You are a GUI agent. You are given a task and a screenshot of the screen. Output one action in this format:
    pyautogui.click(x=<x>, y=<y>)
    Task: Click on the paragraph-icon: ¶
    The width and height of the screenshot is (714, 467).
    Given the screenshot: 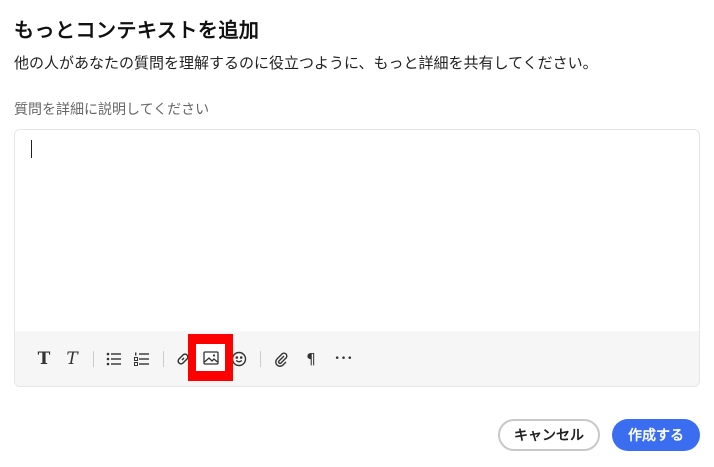 What is the action you would take?
    pyautogui.click(x=311, y=359)
    